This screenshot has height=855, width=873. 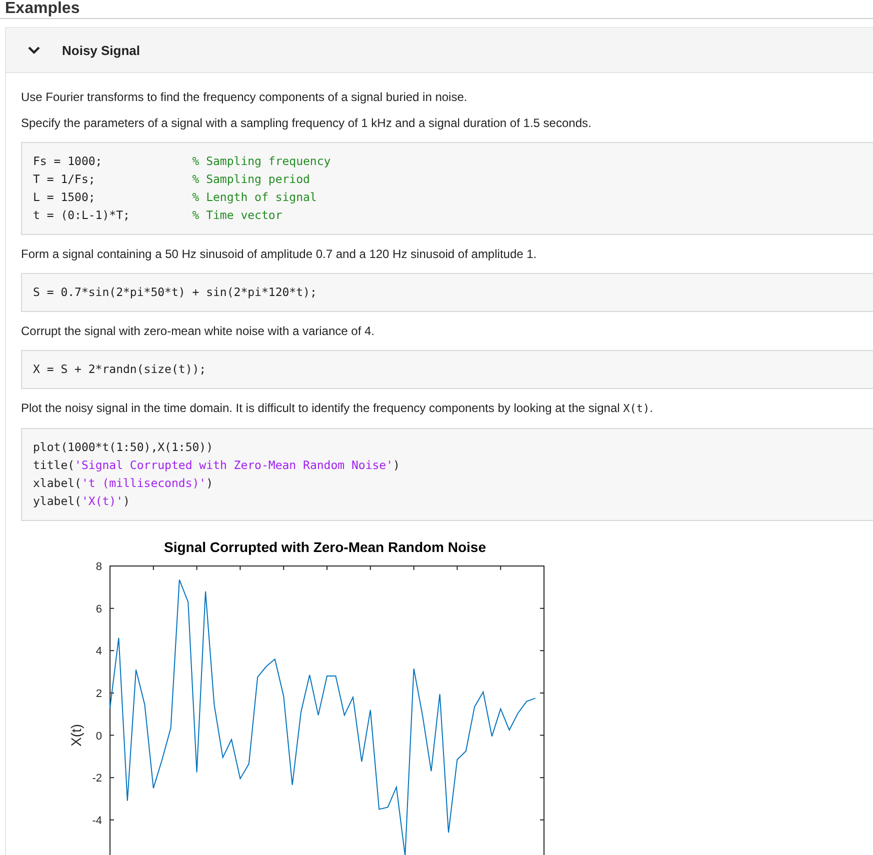 What do you see at coordinates (182, 161) in the screenshot?
I see `code-line: Fs = 1000; % Sampling frequency` at bounding box center [182, 161].